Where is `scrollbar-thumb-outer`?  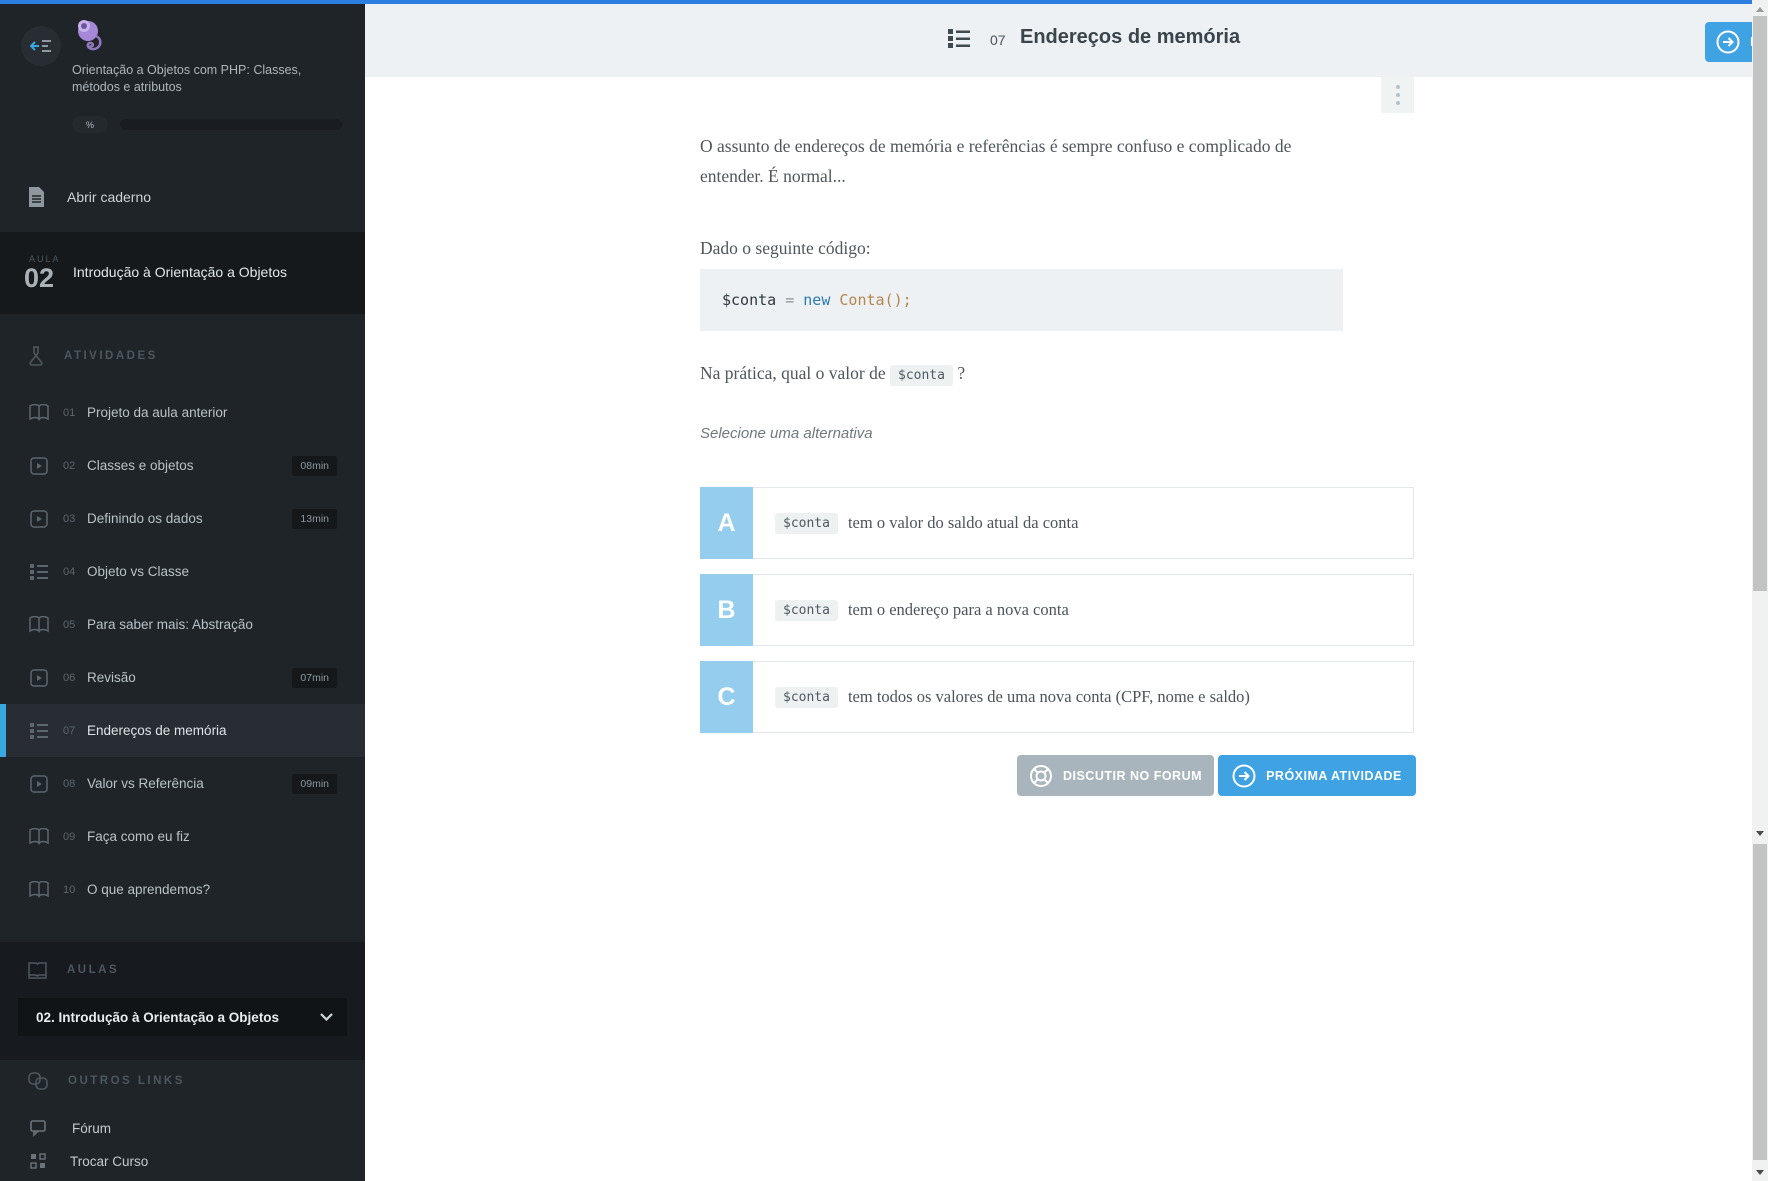
scrollbar-thumb-outer is located at coordinates (1760, 1002).